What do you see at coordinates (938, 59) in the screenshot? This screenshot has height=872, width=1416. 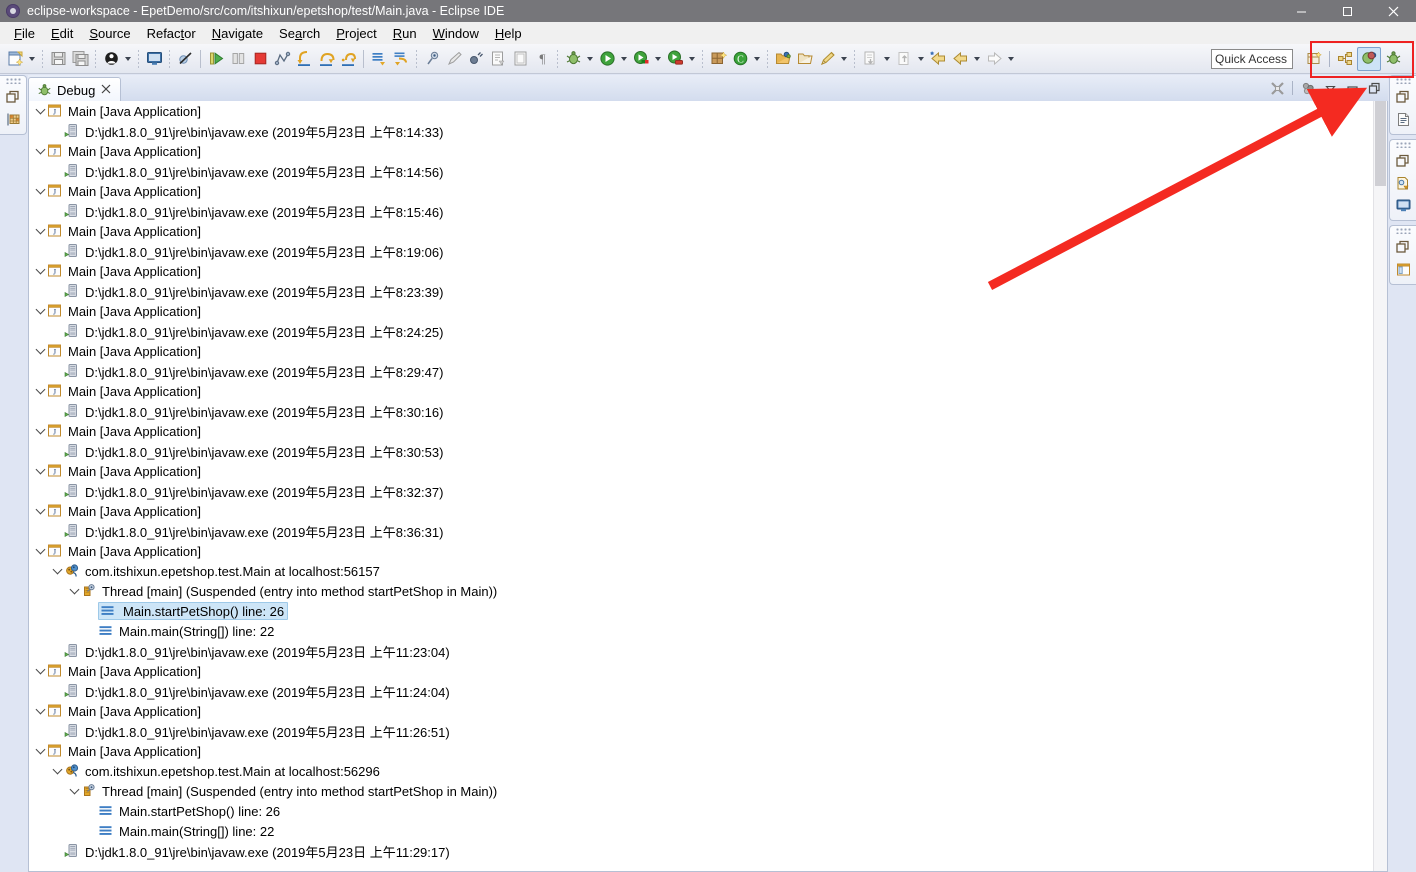 I see `back-marked-icon` at bounding box center [938, 59].